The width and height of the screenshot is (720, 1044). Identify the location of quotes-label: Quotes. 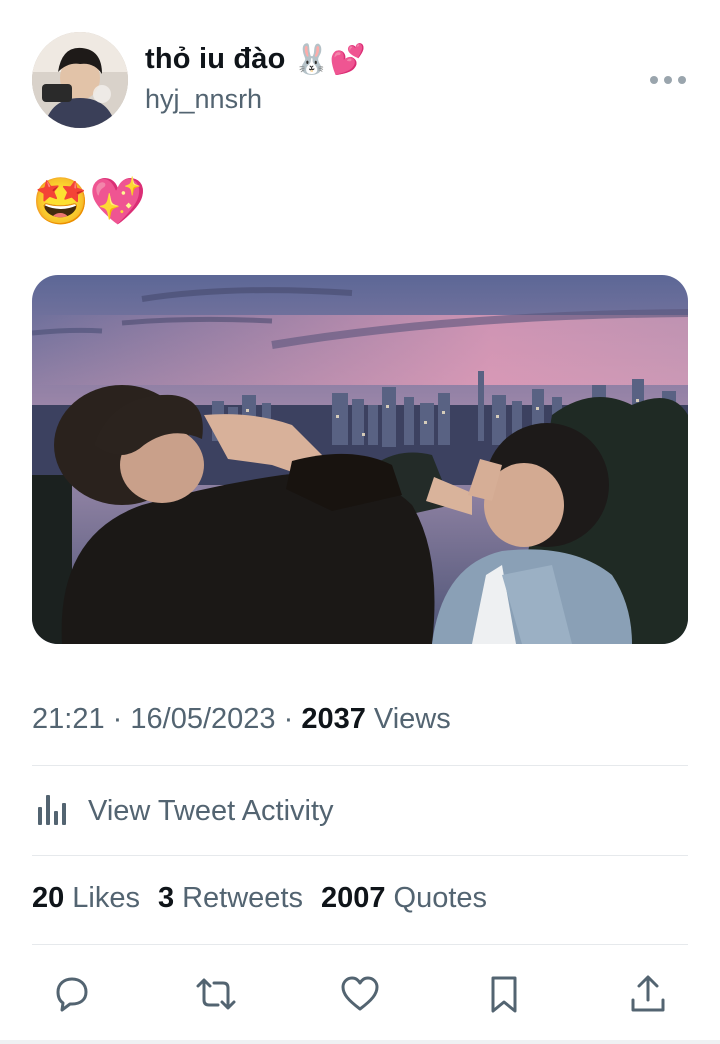
(440, 898).